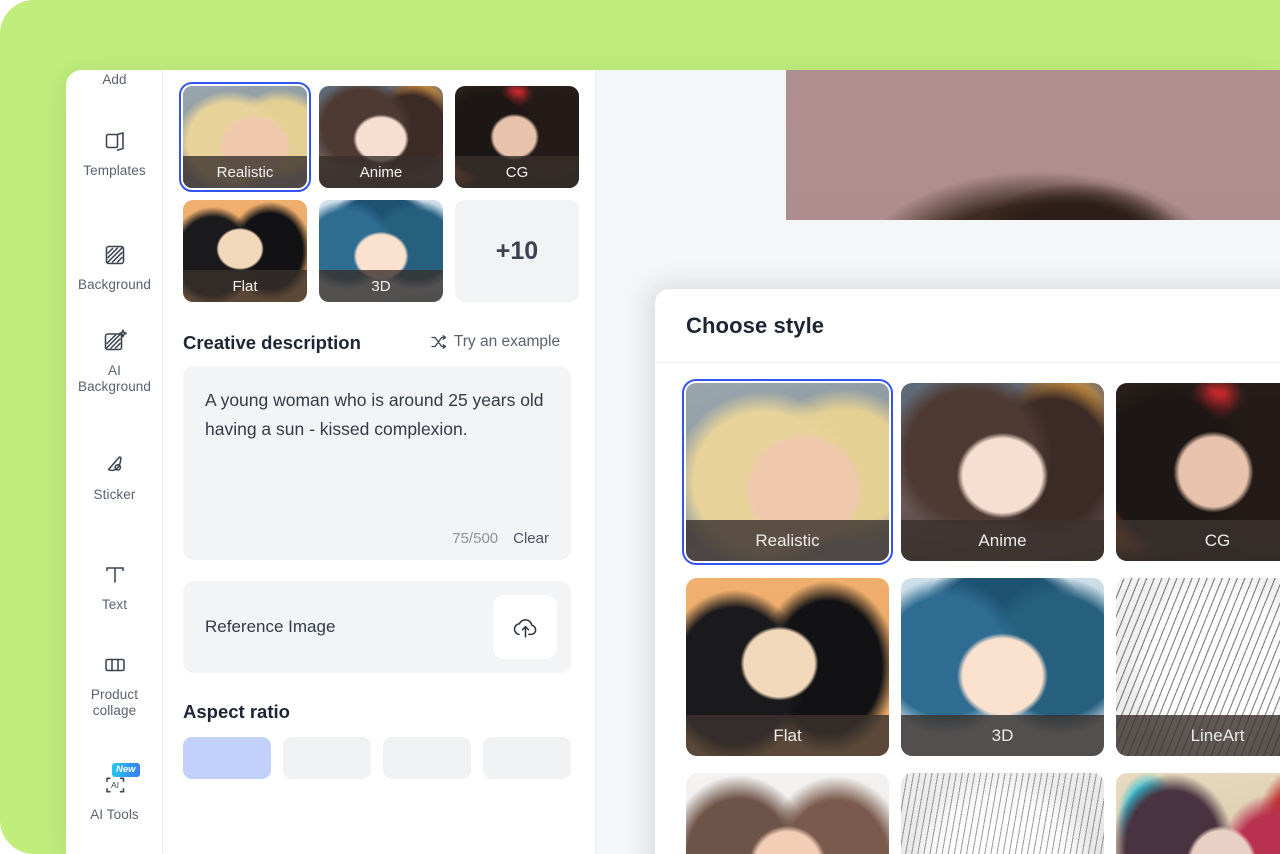 The image size is (1280, 854). What do you see at coordinates (114, 170) in the screenshot?
I see `sidebar-item-label: Templates` at bounding box center [114, 170].